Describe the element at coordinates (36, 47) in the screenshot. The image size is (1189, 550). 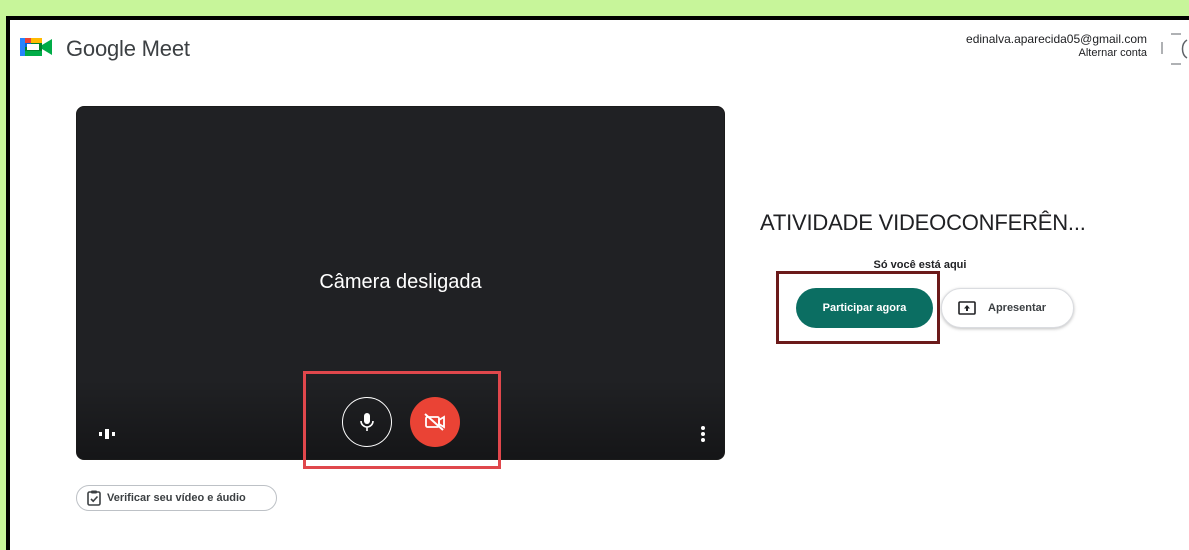
I see `google-meet-logo` at that location.